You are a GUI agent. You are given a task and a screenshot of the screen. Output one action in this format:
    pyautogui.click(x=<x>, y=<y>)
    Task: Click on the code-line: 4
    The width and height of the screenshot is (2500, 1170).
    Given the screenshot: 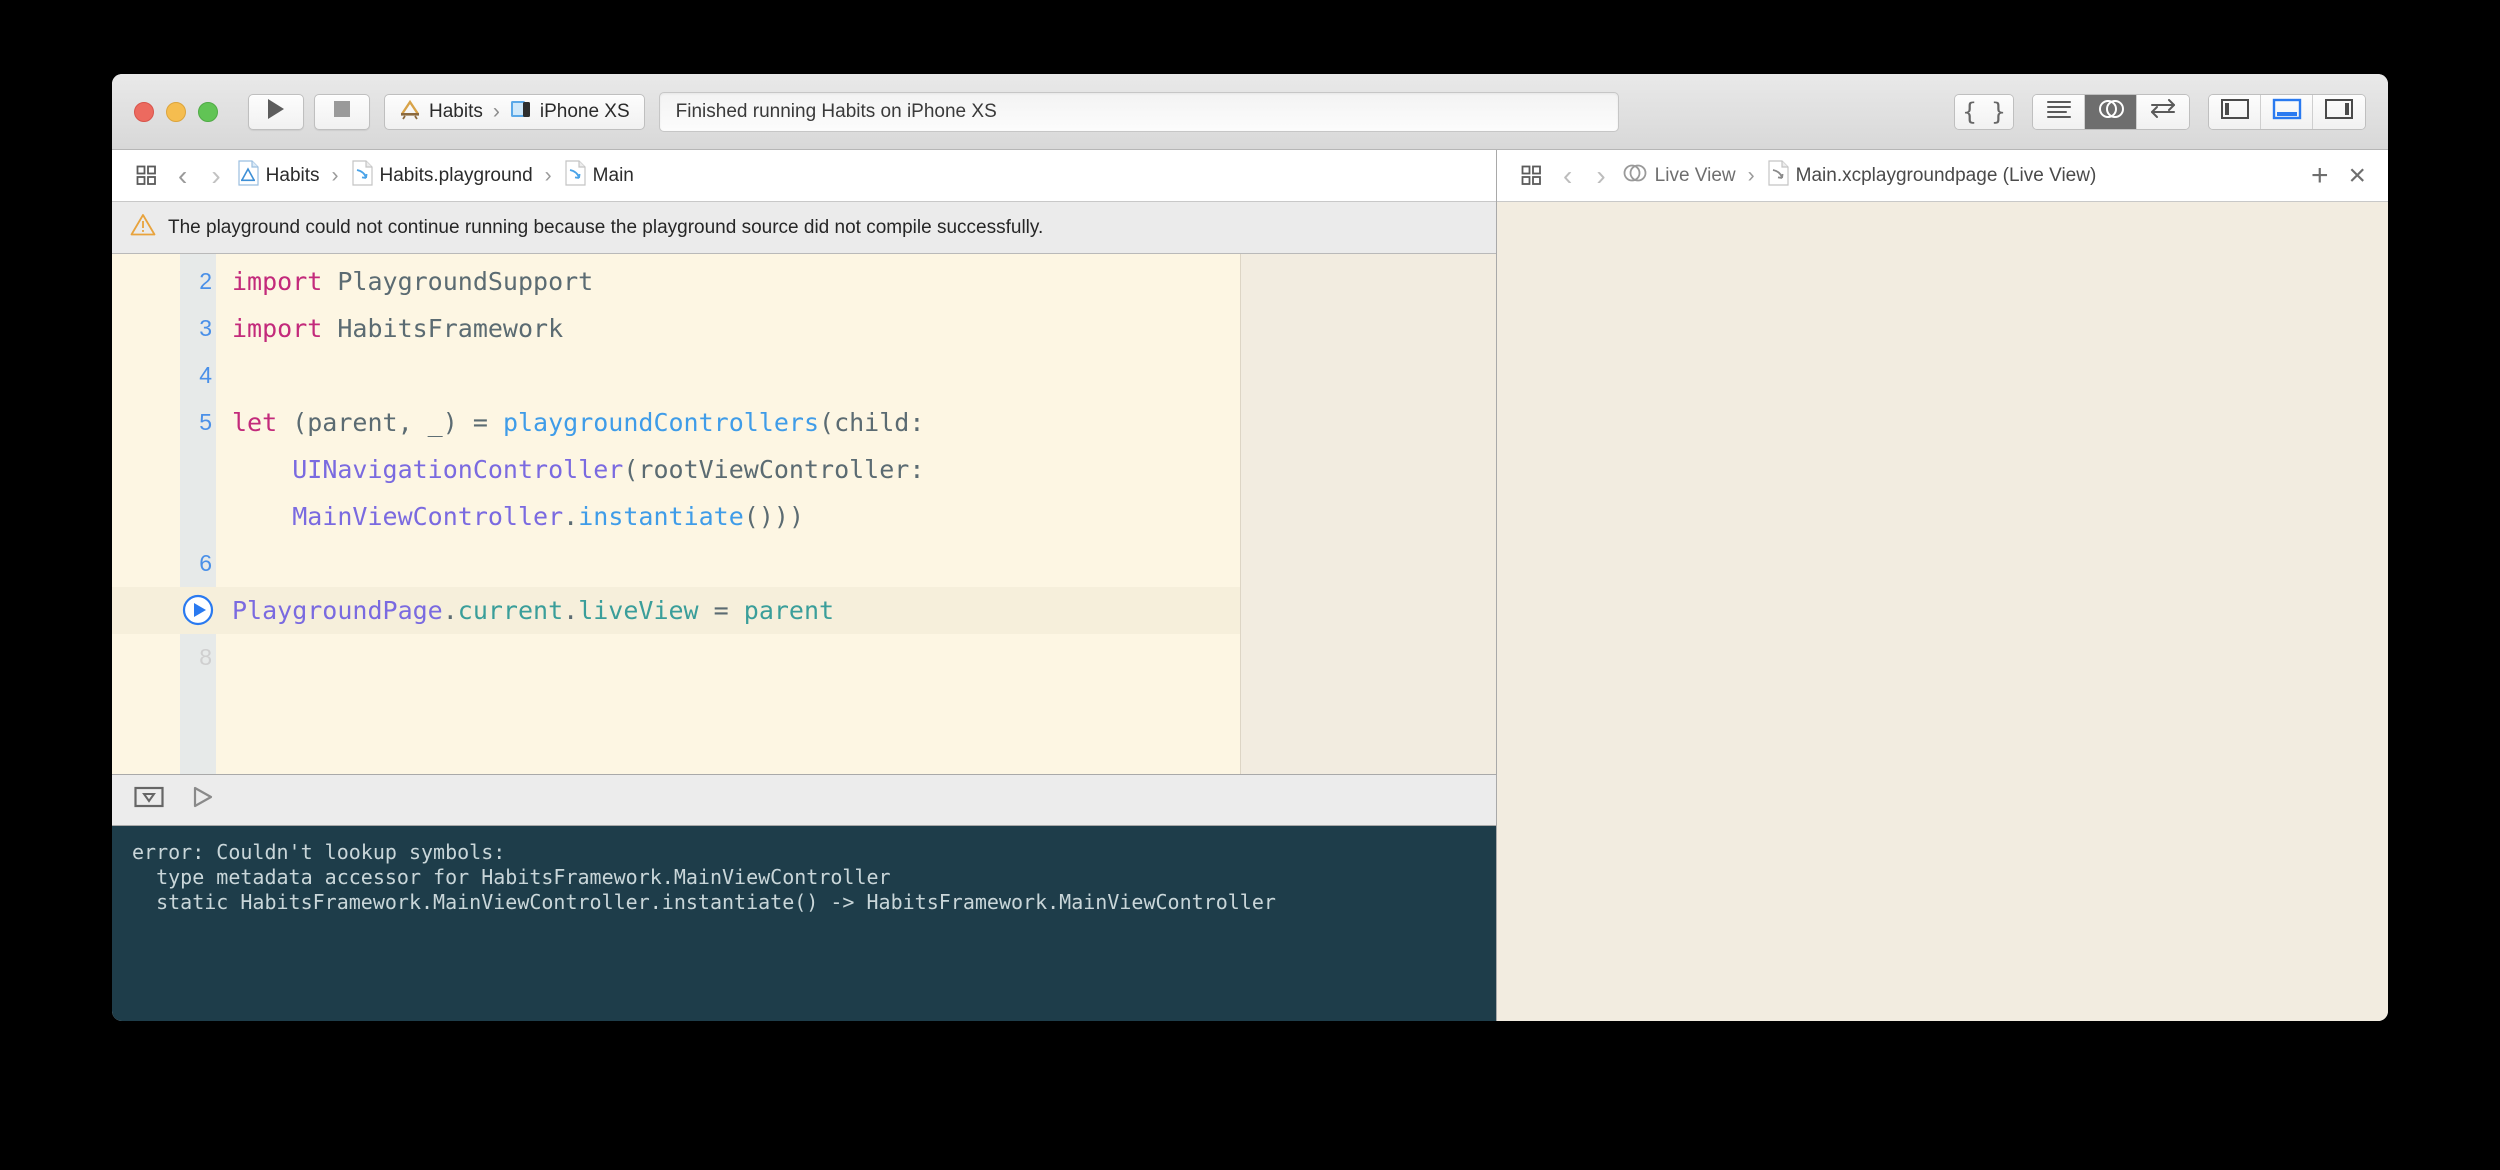 What is the action you would take?
    pyautogui.click(x=676, y=375)
    